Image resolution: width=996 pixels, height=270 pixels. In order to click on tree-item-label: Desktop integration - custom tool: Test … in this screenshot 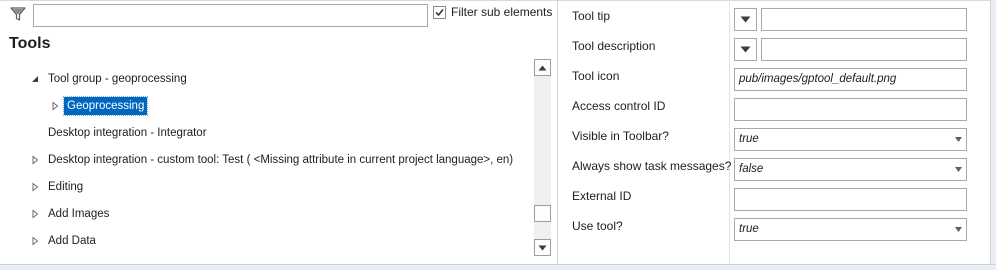, I will do `click(281, 160)`.